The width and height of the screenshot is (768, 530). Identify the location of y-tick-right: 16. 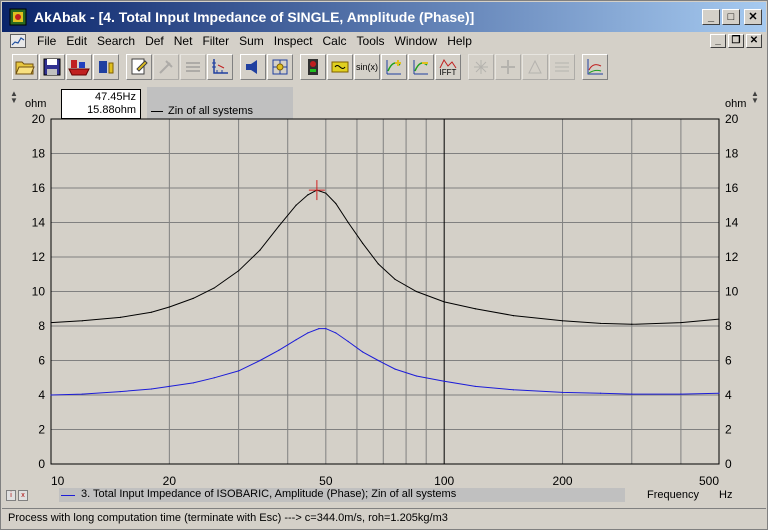
(732, 188).